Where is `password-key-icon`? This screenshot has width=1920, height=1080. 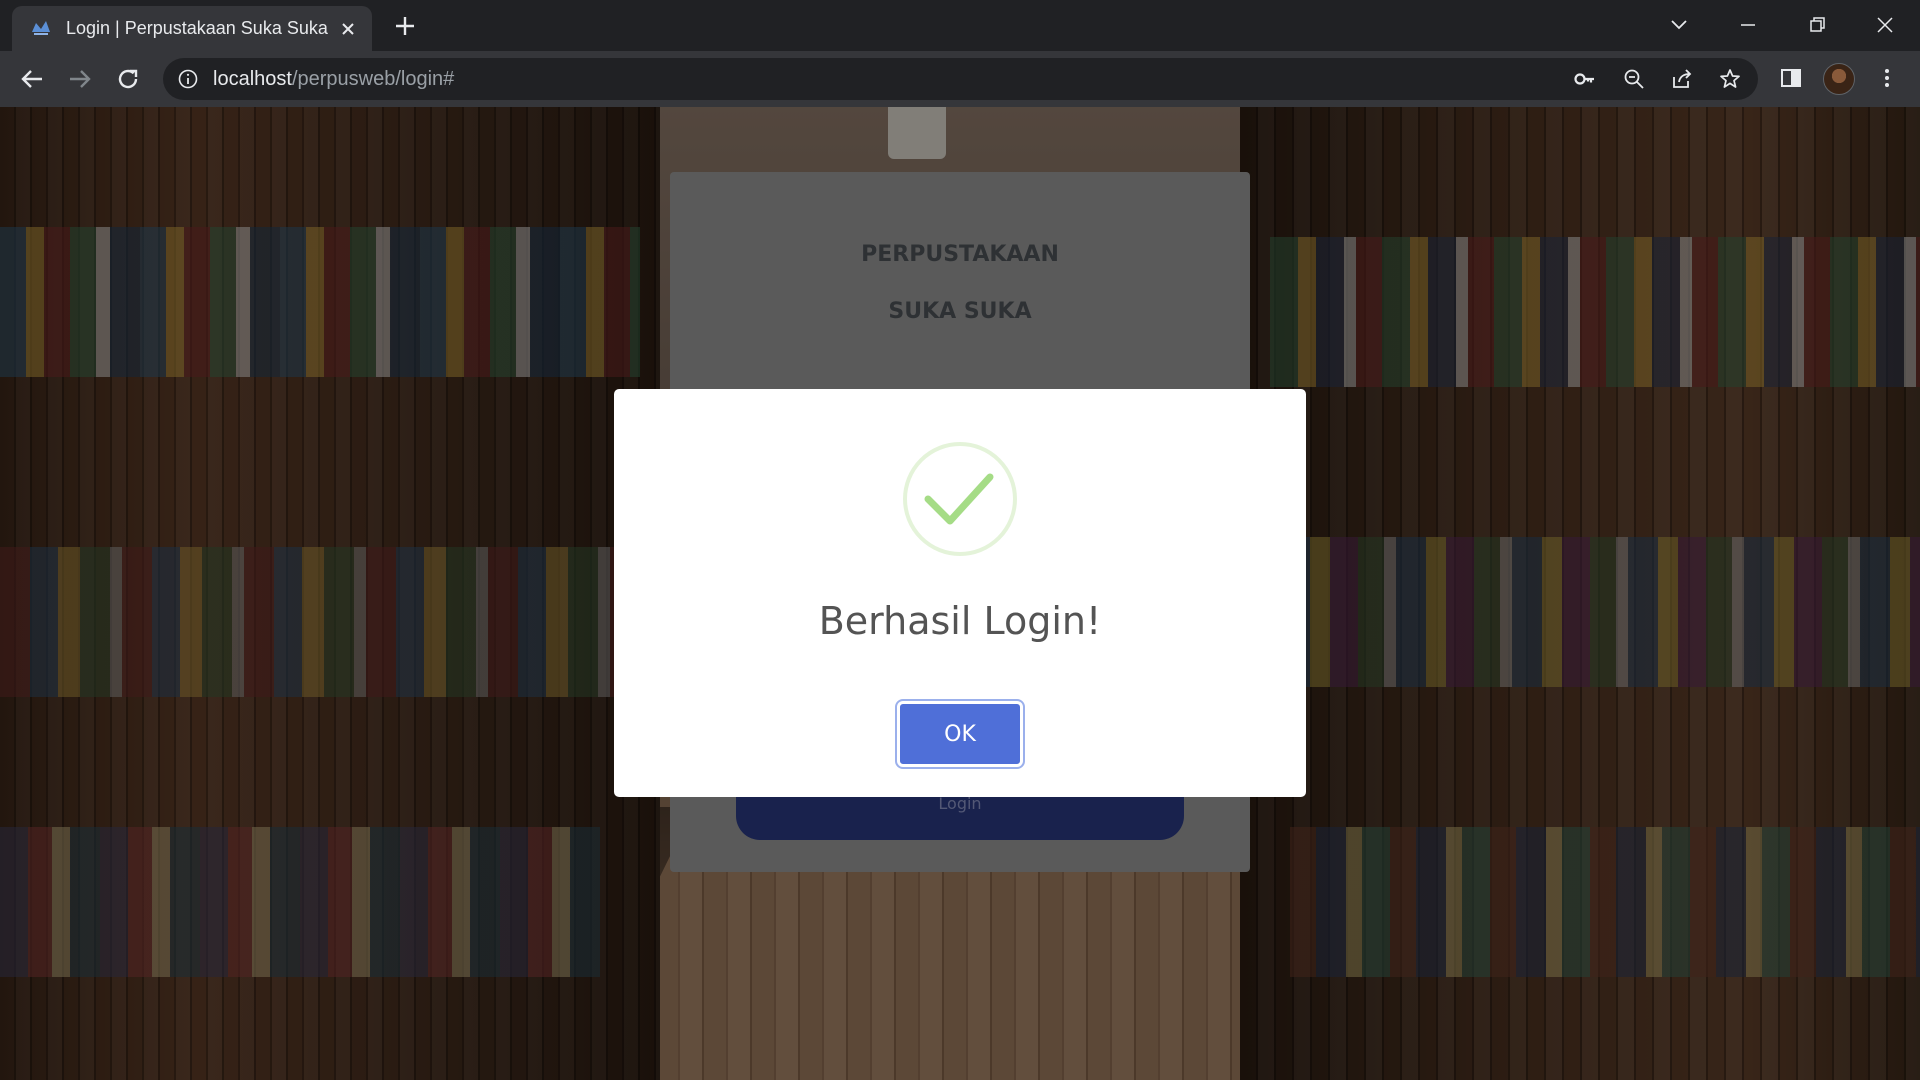
password-key-icon is located at coordinates (1585, 79).